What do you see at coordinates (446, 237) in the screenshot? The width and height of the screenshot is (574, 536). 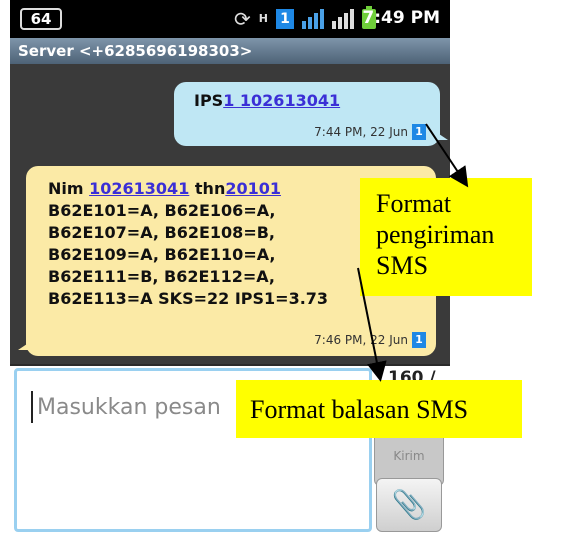 I see `send-format-annotation: Format pengiriman SMS` at bounding box center [446, 237].